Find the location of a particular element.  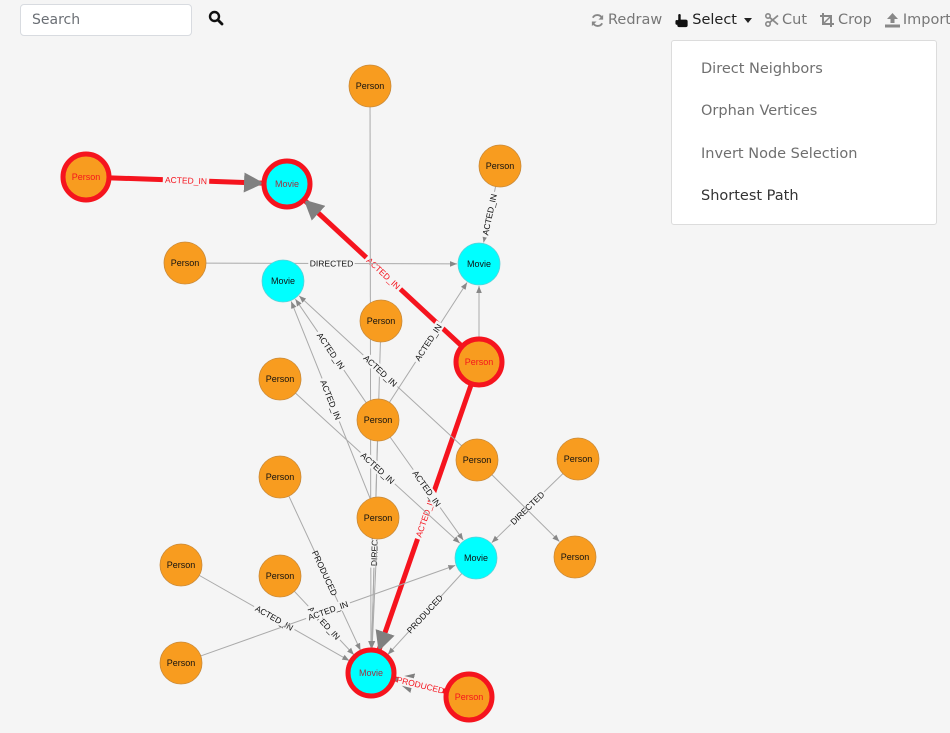

edge-line is located at coordinates (525, 508).